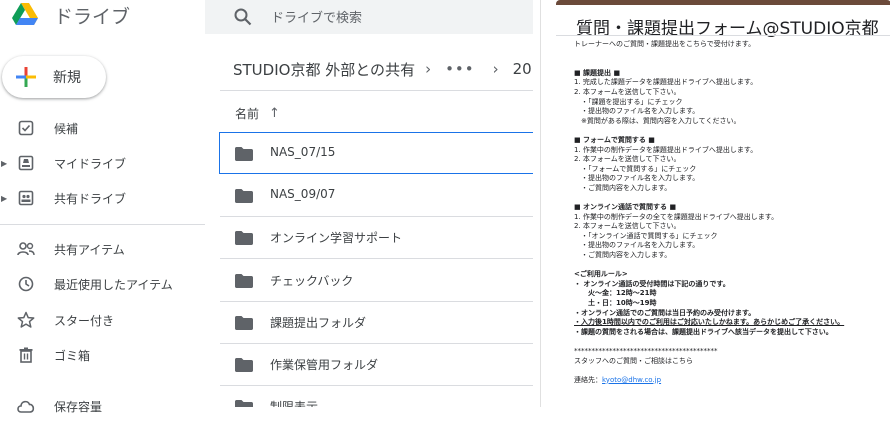  What do you see at coordinates (666, 149) in the screenshot?
I see `line-text: 1. 作業中の制作データを課題提出ドライブへ提出します。` at bounding box center [666, 149].